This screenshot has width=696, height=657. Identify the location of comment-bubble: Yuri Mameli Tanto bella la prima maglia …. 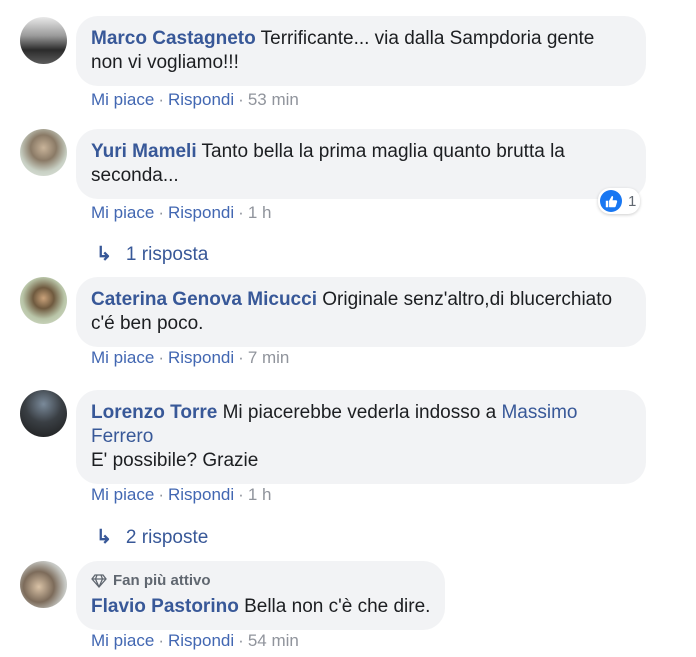
(361, 164).